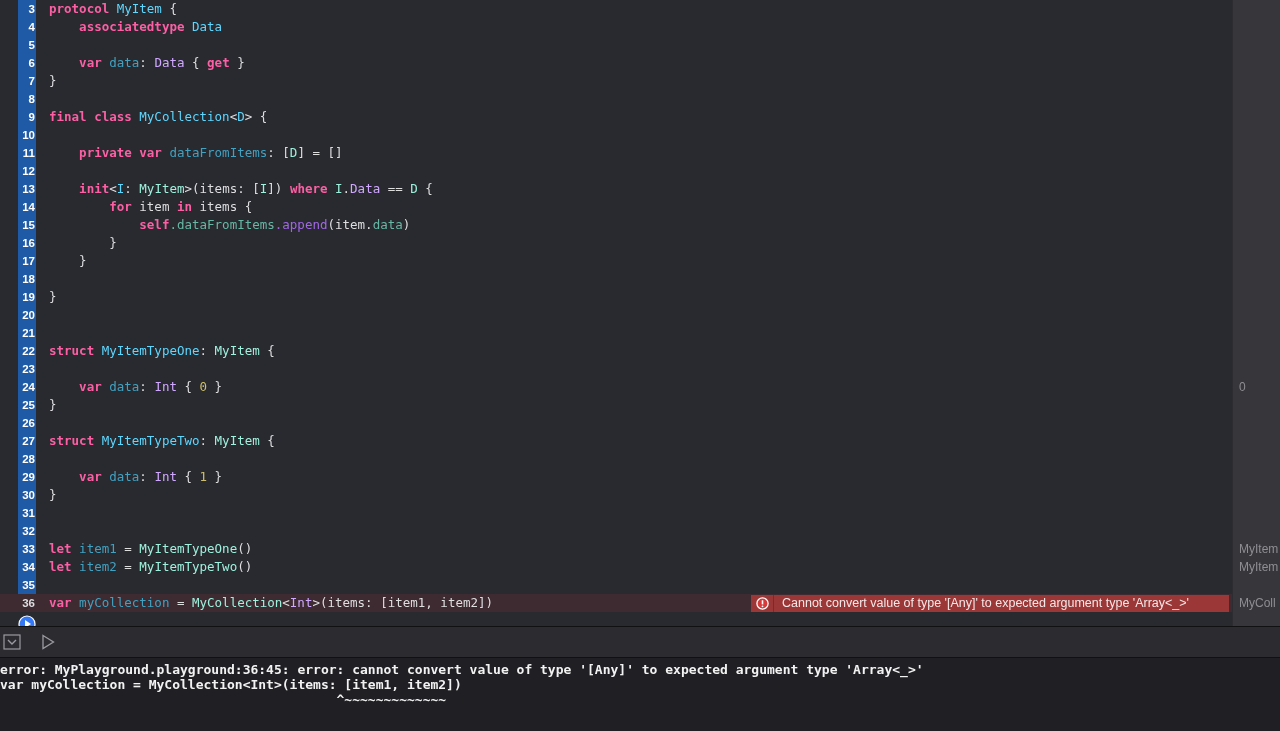  What do you see at coordinates (27, 99) in the screenshot?
I see `line-number: 8` at bounding box center [27, 99].